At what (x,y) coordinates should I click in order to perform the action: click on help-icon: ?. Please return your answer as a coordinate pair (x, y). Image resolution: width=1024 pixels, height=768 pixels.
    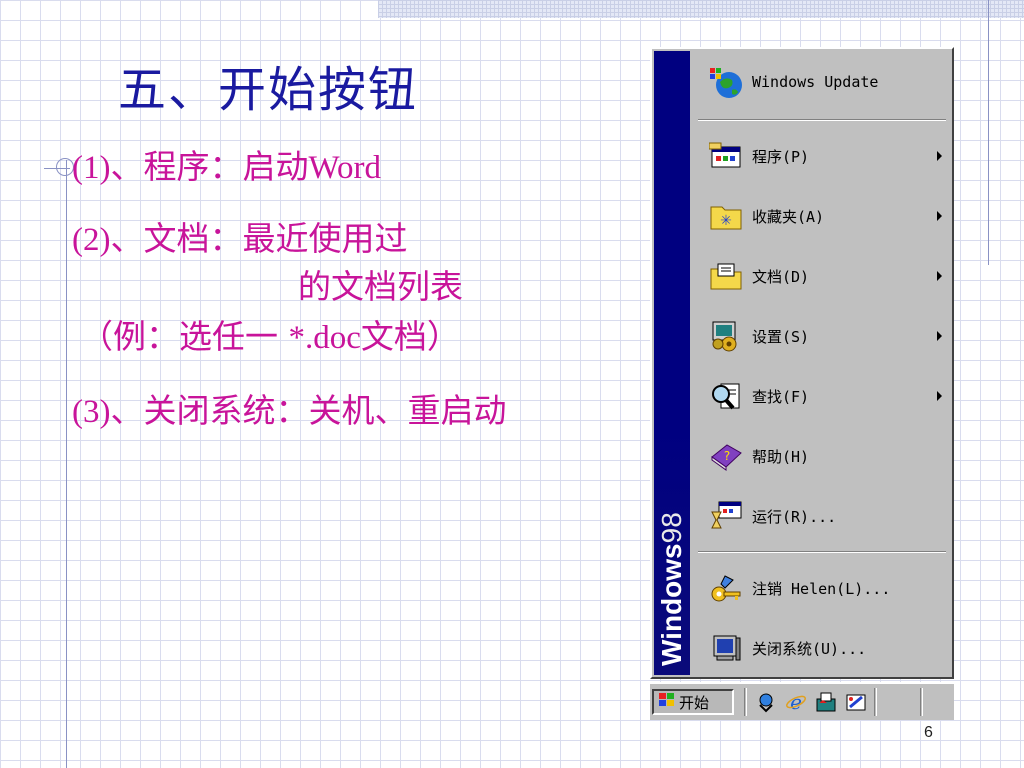
    Looking at the image, I should click on (726, 456).